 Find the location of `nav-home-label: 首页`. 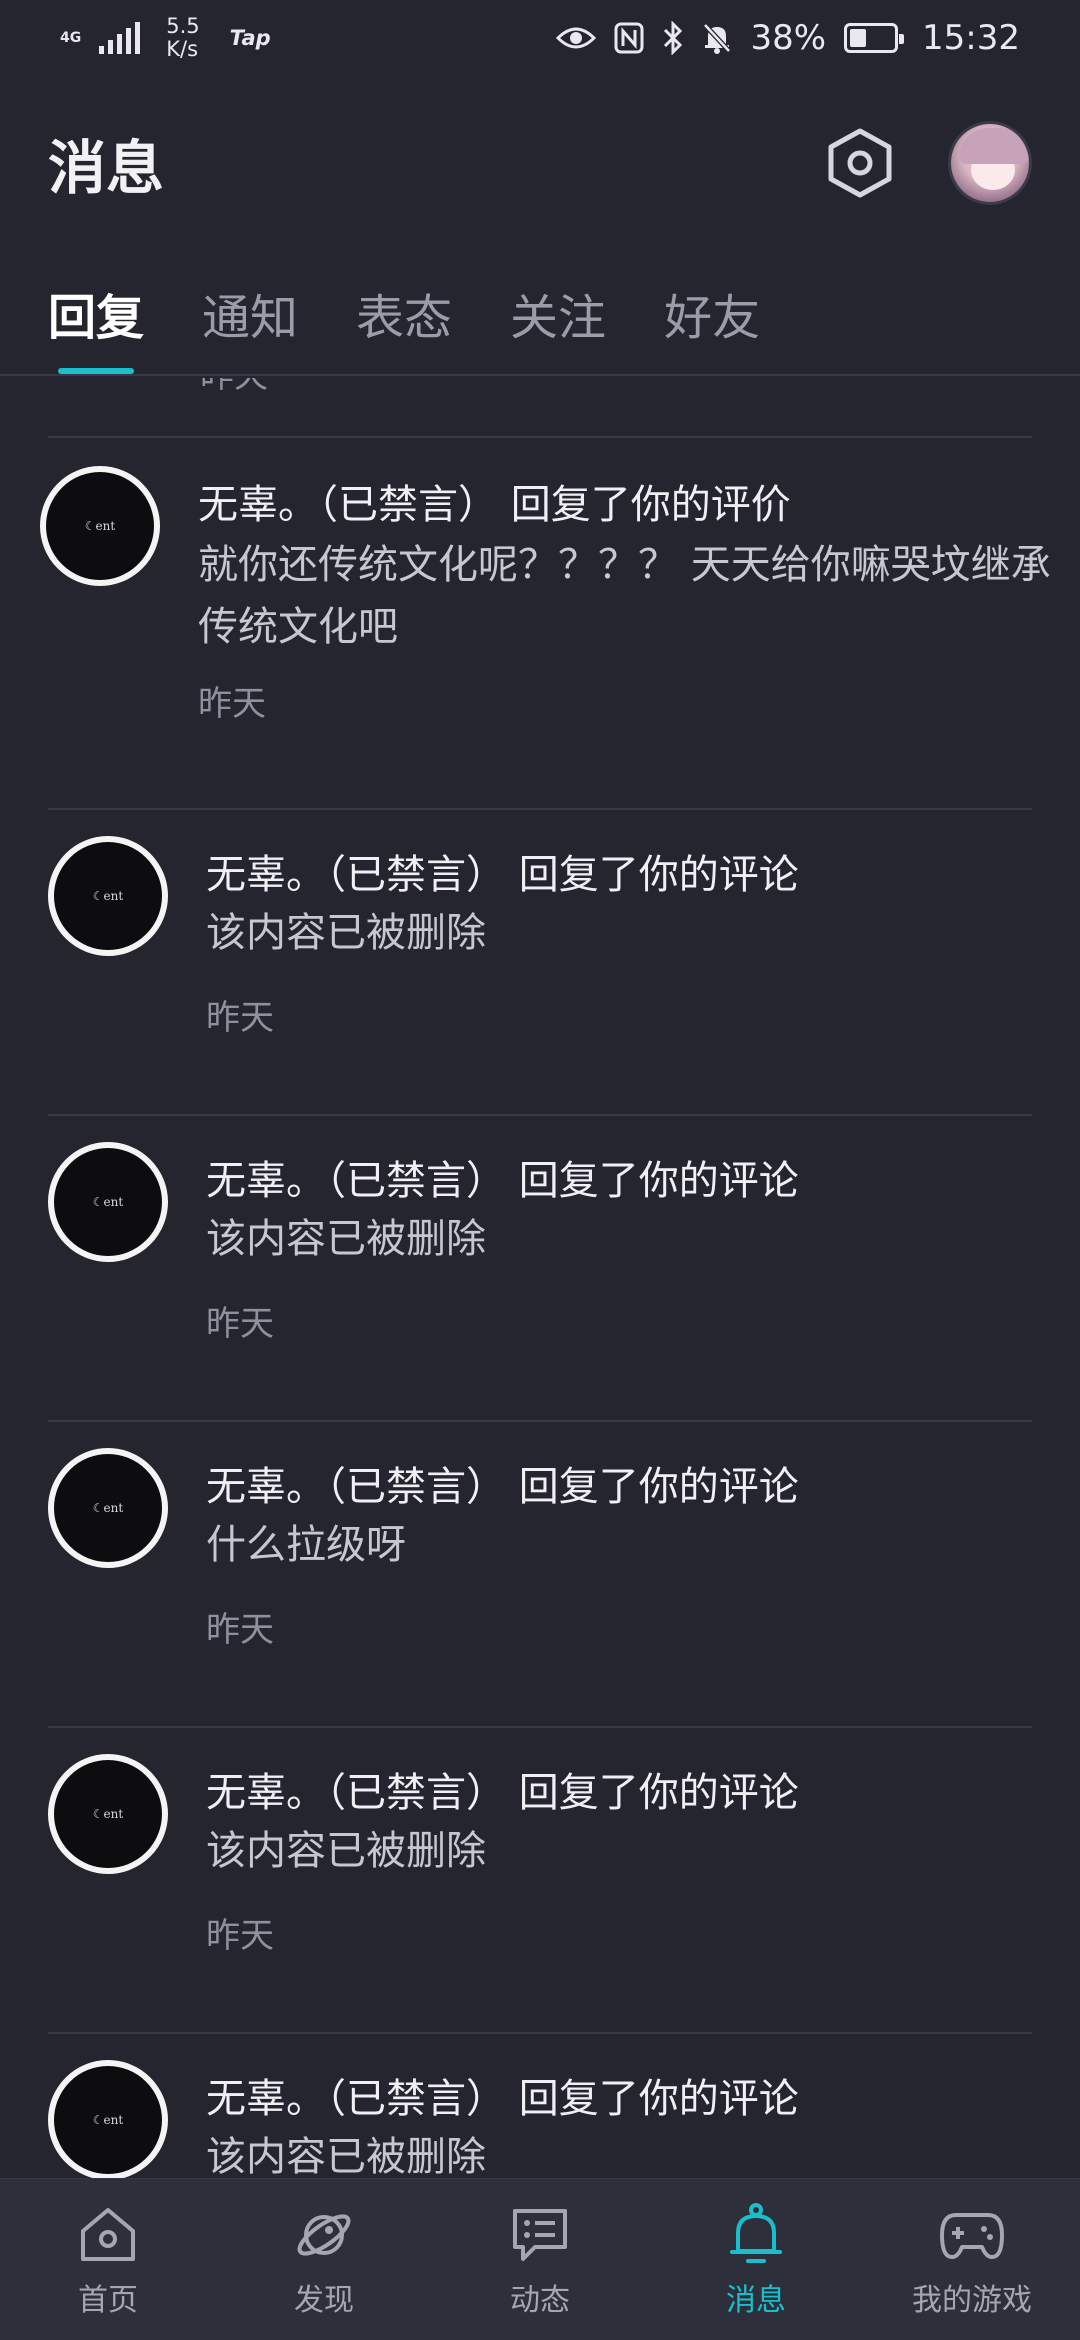

nav-home-label: 首页 is located at coordinates (108, 2300).